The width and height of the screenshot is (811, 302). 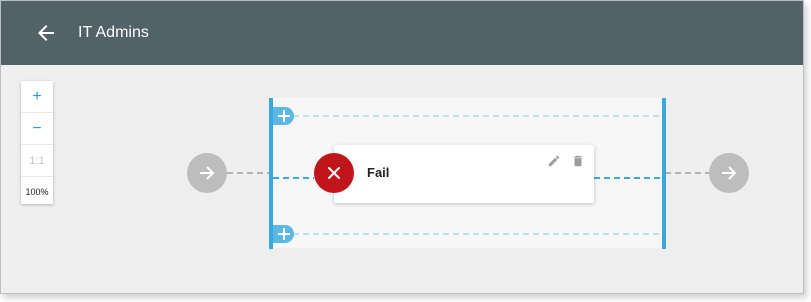 I want to click on step-card: Fail, so click(x=464, y=174).